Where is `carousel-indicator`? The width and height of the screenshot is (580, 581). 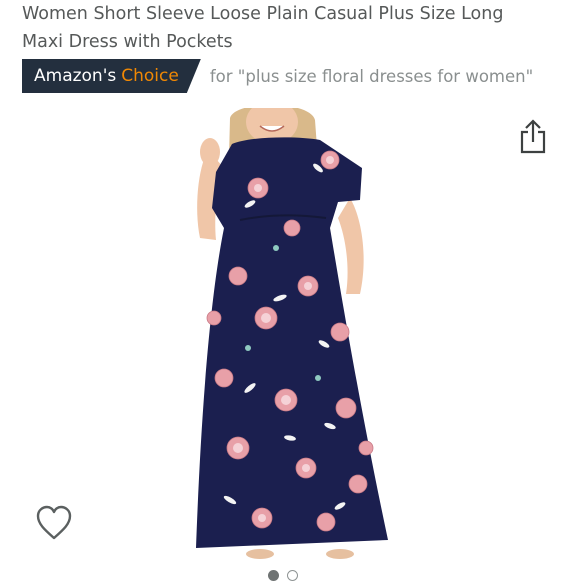
carousel-indicator is located at coordinates (283, 575).